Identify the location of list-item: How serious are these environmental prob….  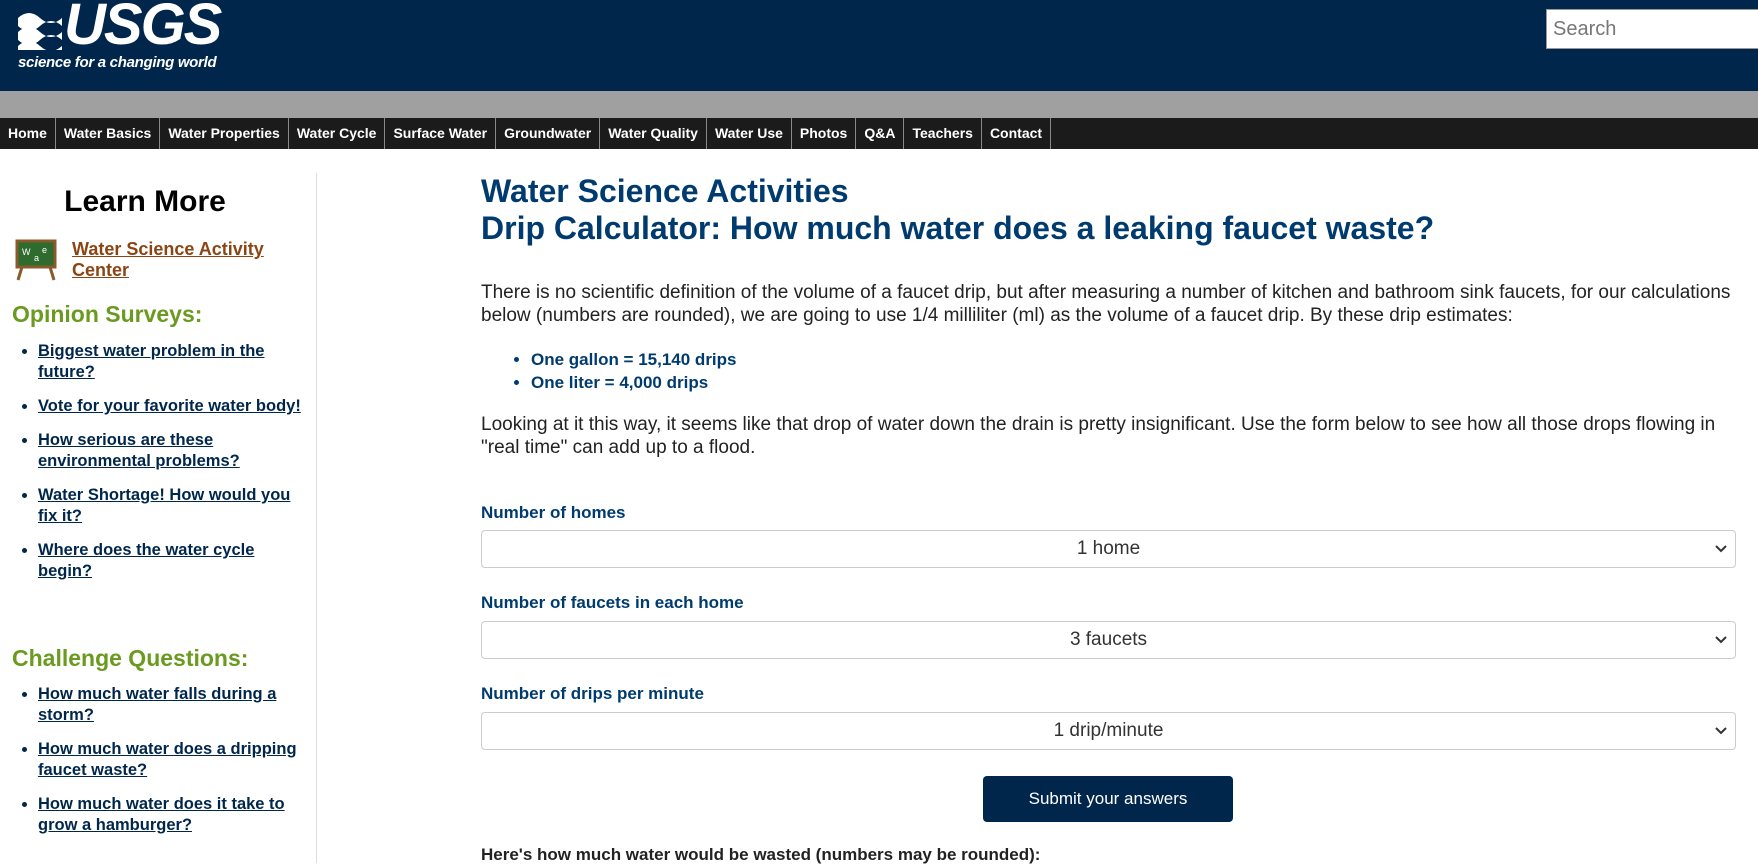
(173, 451).